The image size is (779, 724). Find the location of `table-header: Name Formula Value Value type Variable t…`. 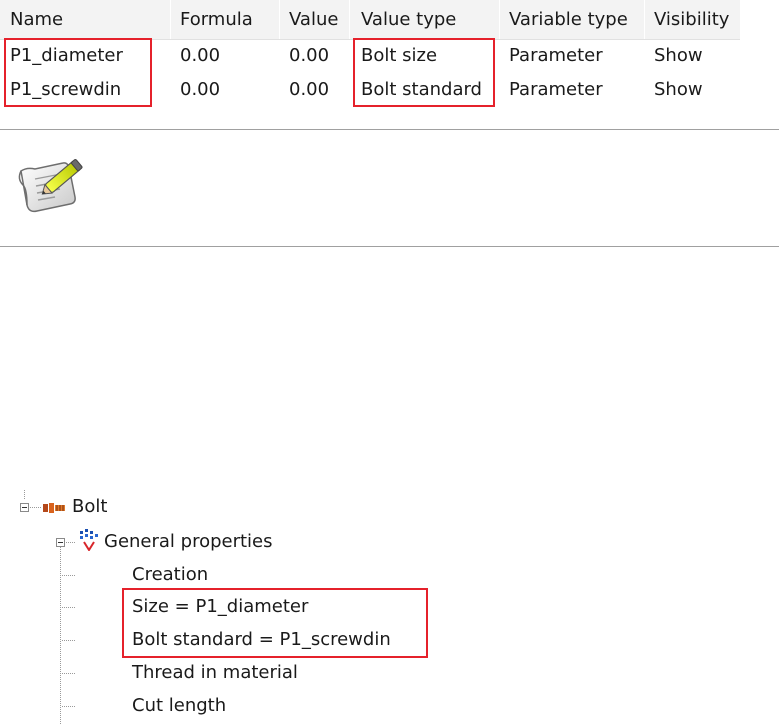

table-header: Name Formula Value Value type Variable t… is located at coordinates (370, 20).